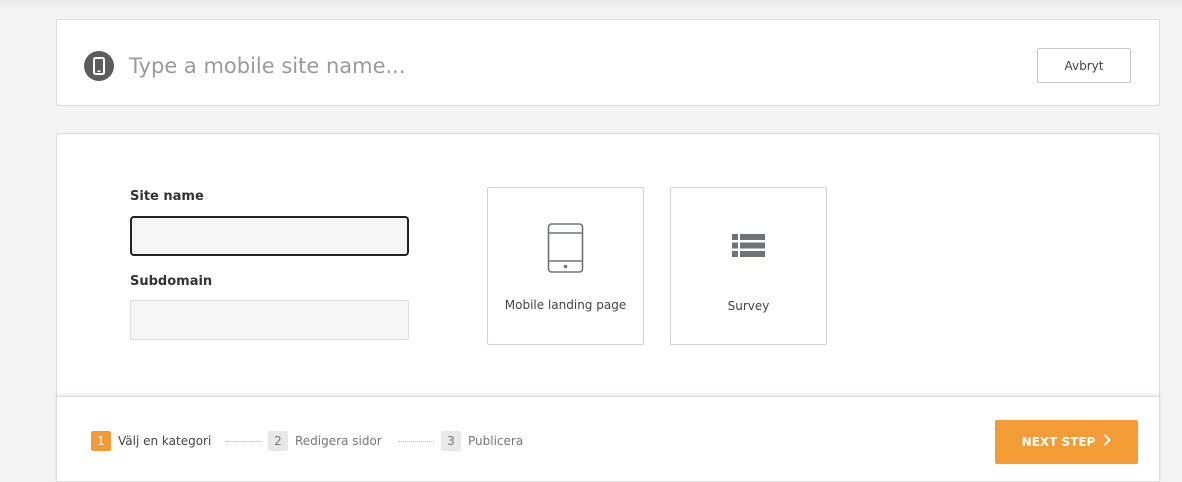  I want to click on subdomain-field, so click(269, 320).